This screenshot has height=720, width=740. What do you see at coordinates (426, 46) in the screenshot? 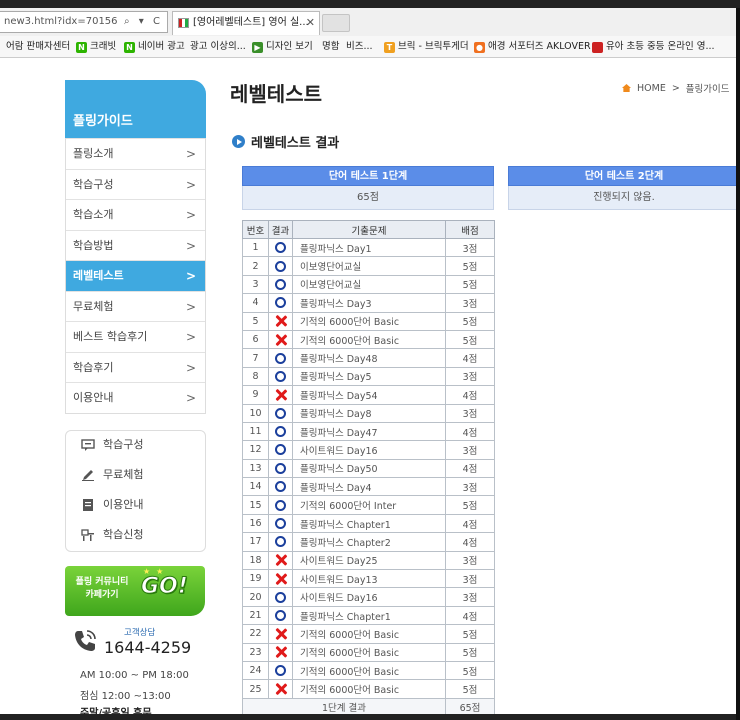
I see `favorite-item: T 브릭 - 브릭투게더` at bounding box center [426, 46].